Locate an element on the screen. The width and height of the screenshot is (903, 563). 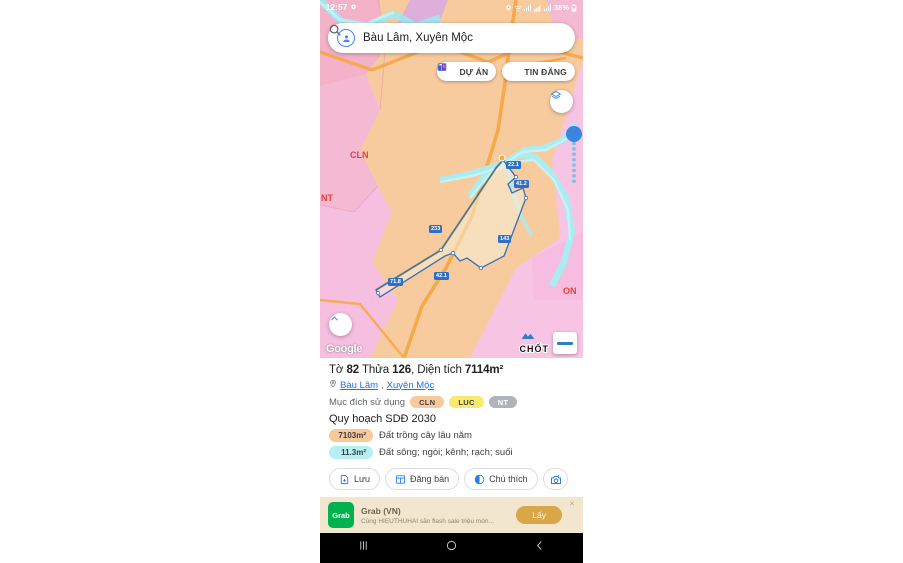
home-button is located at coordinates (451, 548).